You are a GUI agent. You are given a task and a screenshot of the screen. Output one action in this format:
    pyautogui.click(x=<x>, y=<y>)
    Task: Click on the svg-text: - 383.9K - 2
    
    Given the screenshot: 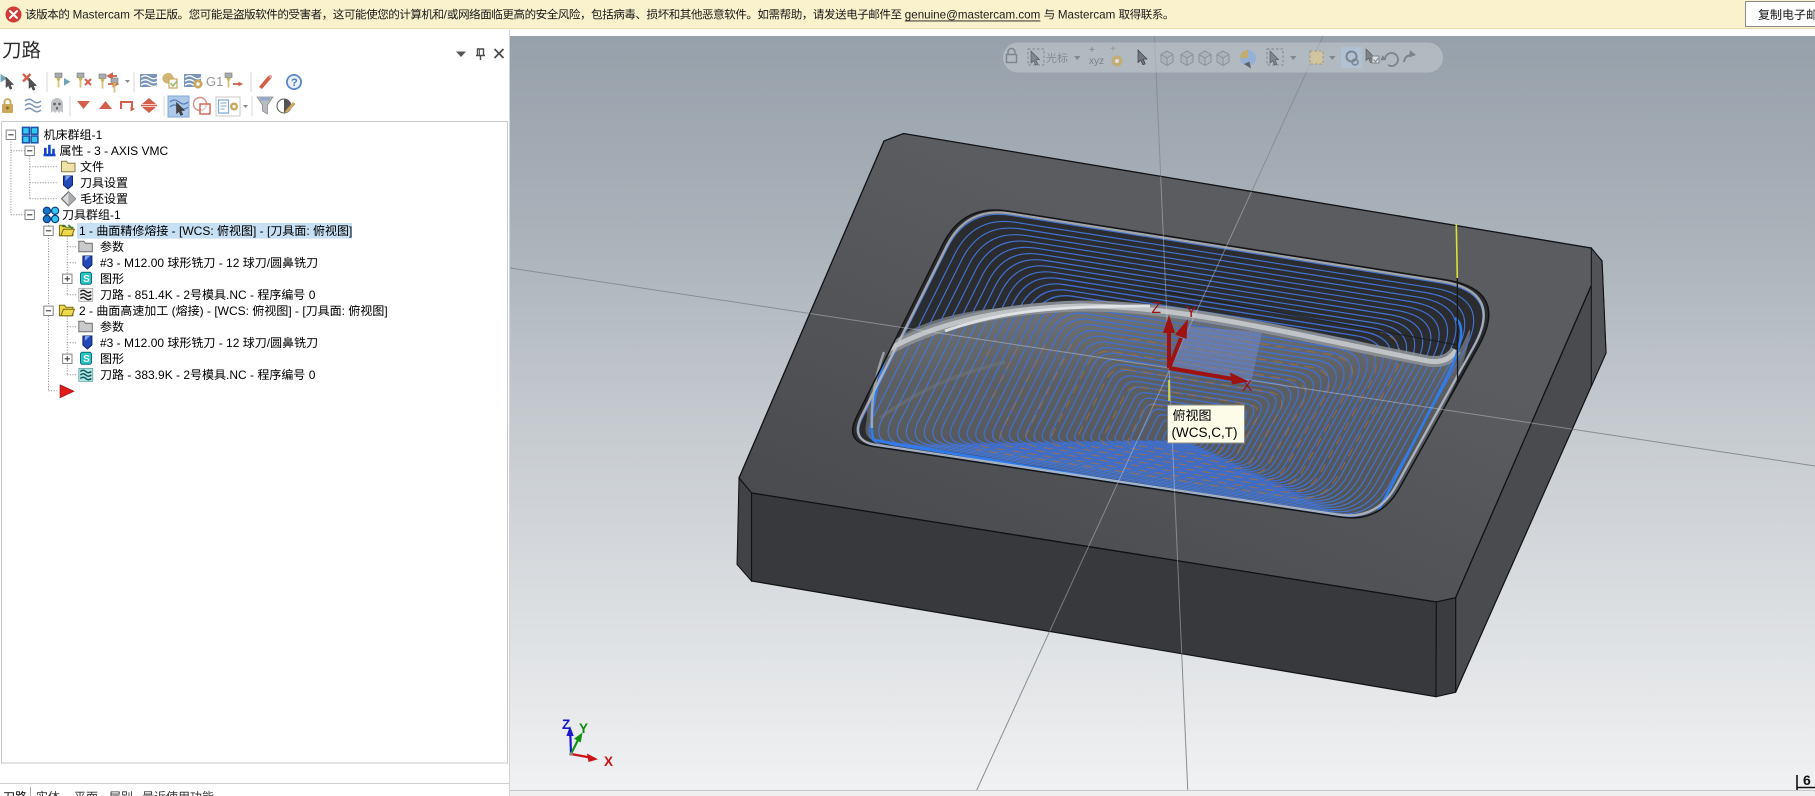 What is the action you would take?
    pyautogui.click(x=157, y=375)
    